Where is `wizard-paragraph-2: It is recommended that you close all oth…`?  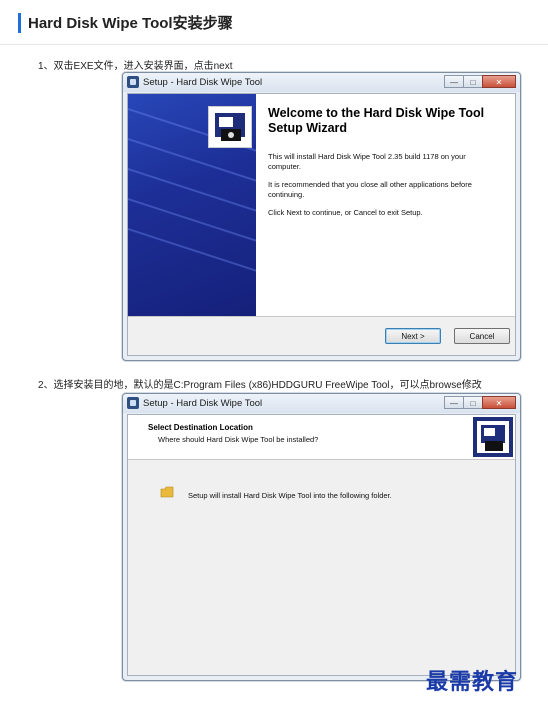
wizard-paragraph-2: It is recommended that you close all oth… is located at coordinates (370, 189).